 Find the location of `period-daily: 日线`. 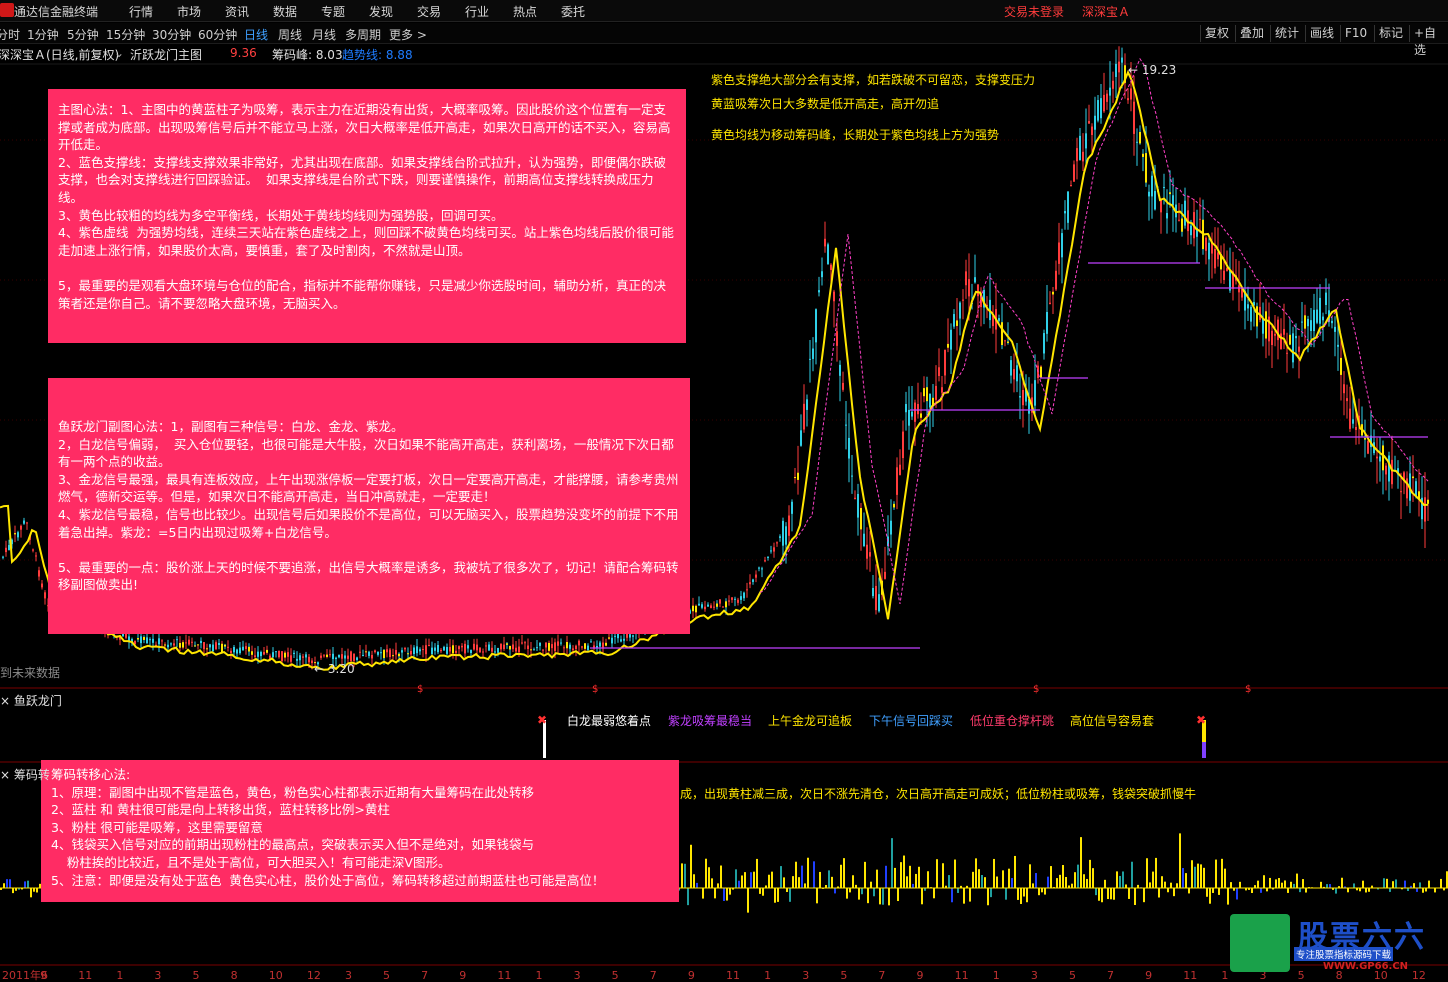

period-daily: 日线 is located at coordinates (256, 34).